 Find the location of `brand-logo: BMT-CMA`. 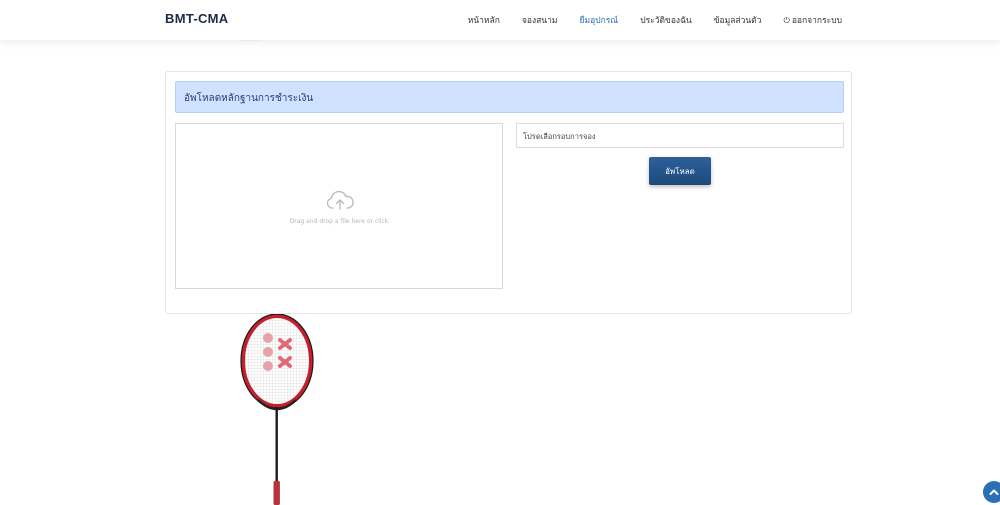

brand-logo: BMT-CMA is located at coordinates (196, 18).